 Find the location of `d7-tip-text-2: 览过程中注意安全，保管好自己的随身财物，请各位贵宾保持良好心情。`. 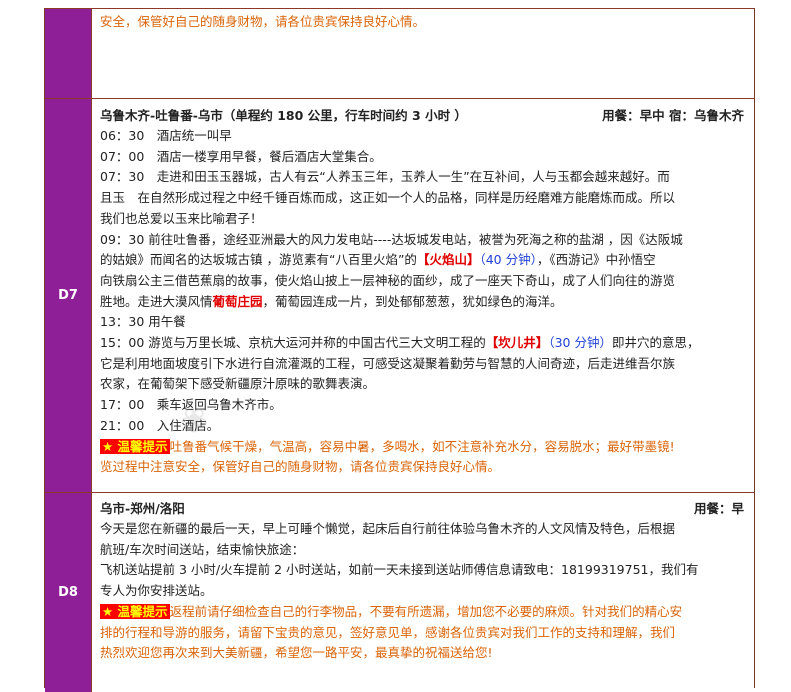

d7-tip-text-2: 览过程中注意安全，保管好自己的随身财物，请各位贵宾保持良好心情。 is located at coordinates (300, 467).